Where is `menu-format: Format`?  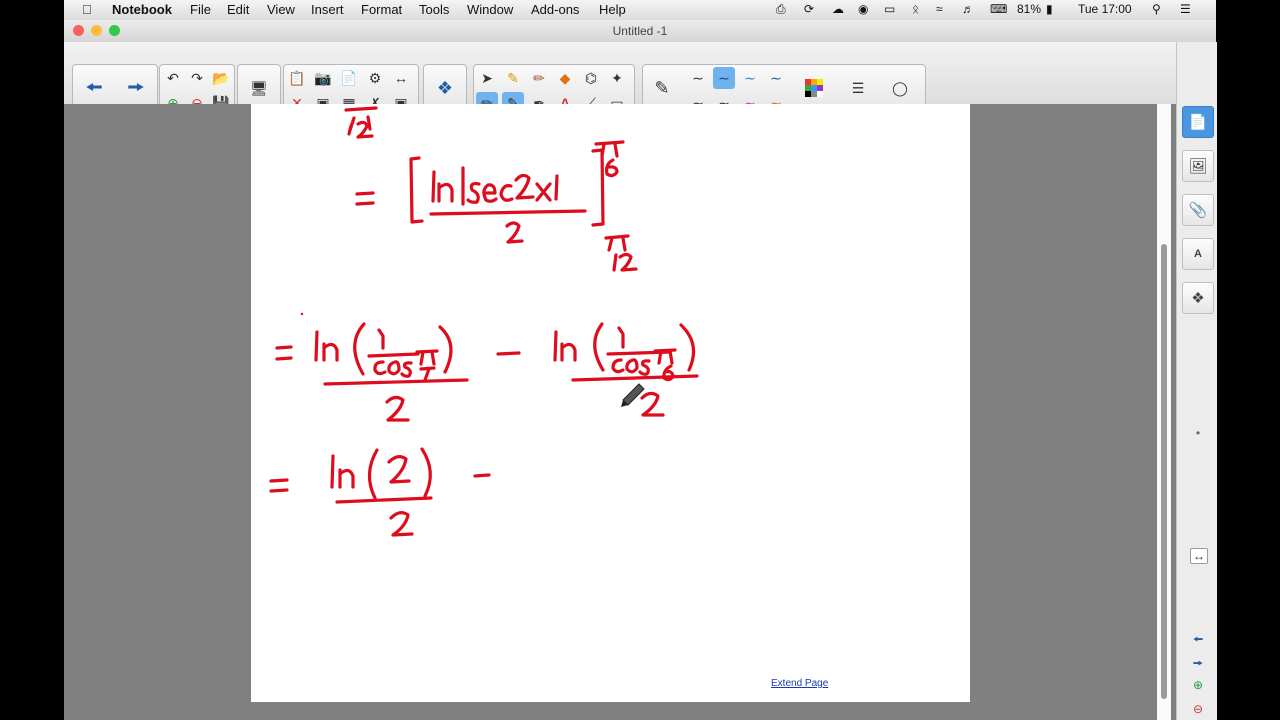
menu-format: Format is located at coordinates (381, 9).